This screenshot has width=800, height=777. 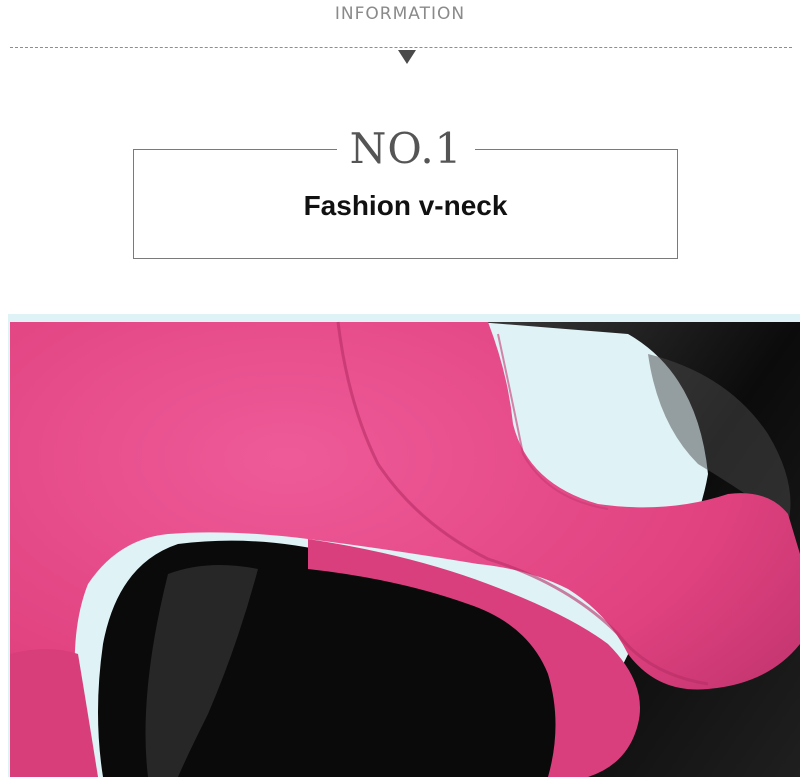 What do you see at coordinates (405, 205) in the screenshot?
I see `feature-title: Fashion v-neck` at bounding box center [405, 205].